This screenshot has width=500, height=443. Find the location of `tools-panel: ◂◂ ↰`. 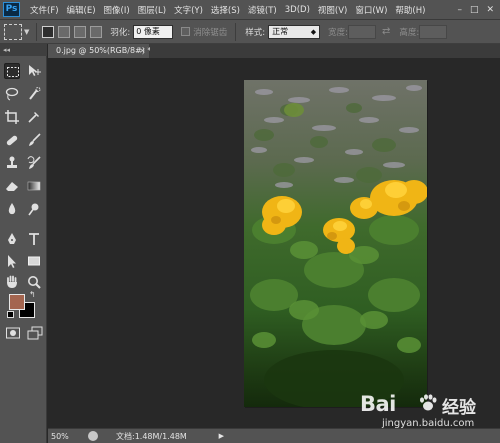

tools-panel: ◂◂ ↰ is located at coordinates (23, 243).